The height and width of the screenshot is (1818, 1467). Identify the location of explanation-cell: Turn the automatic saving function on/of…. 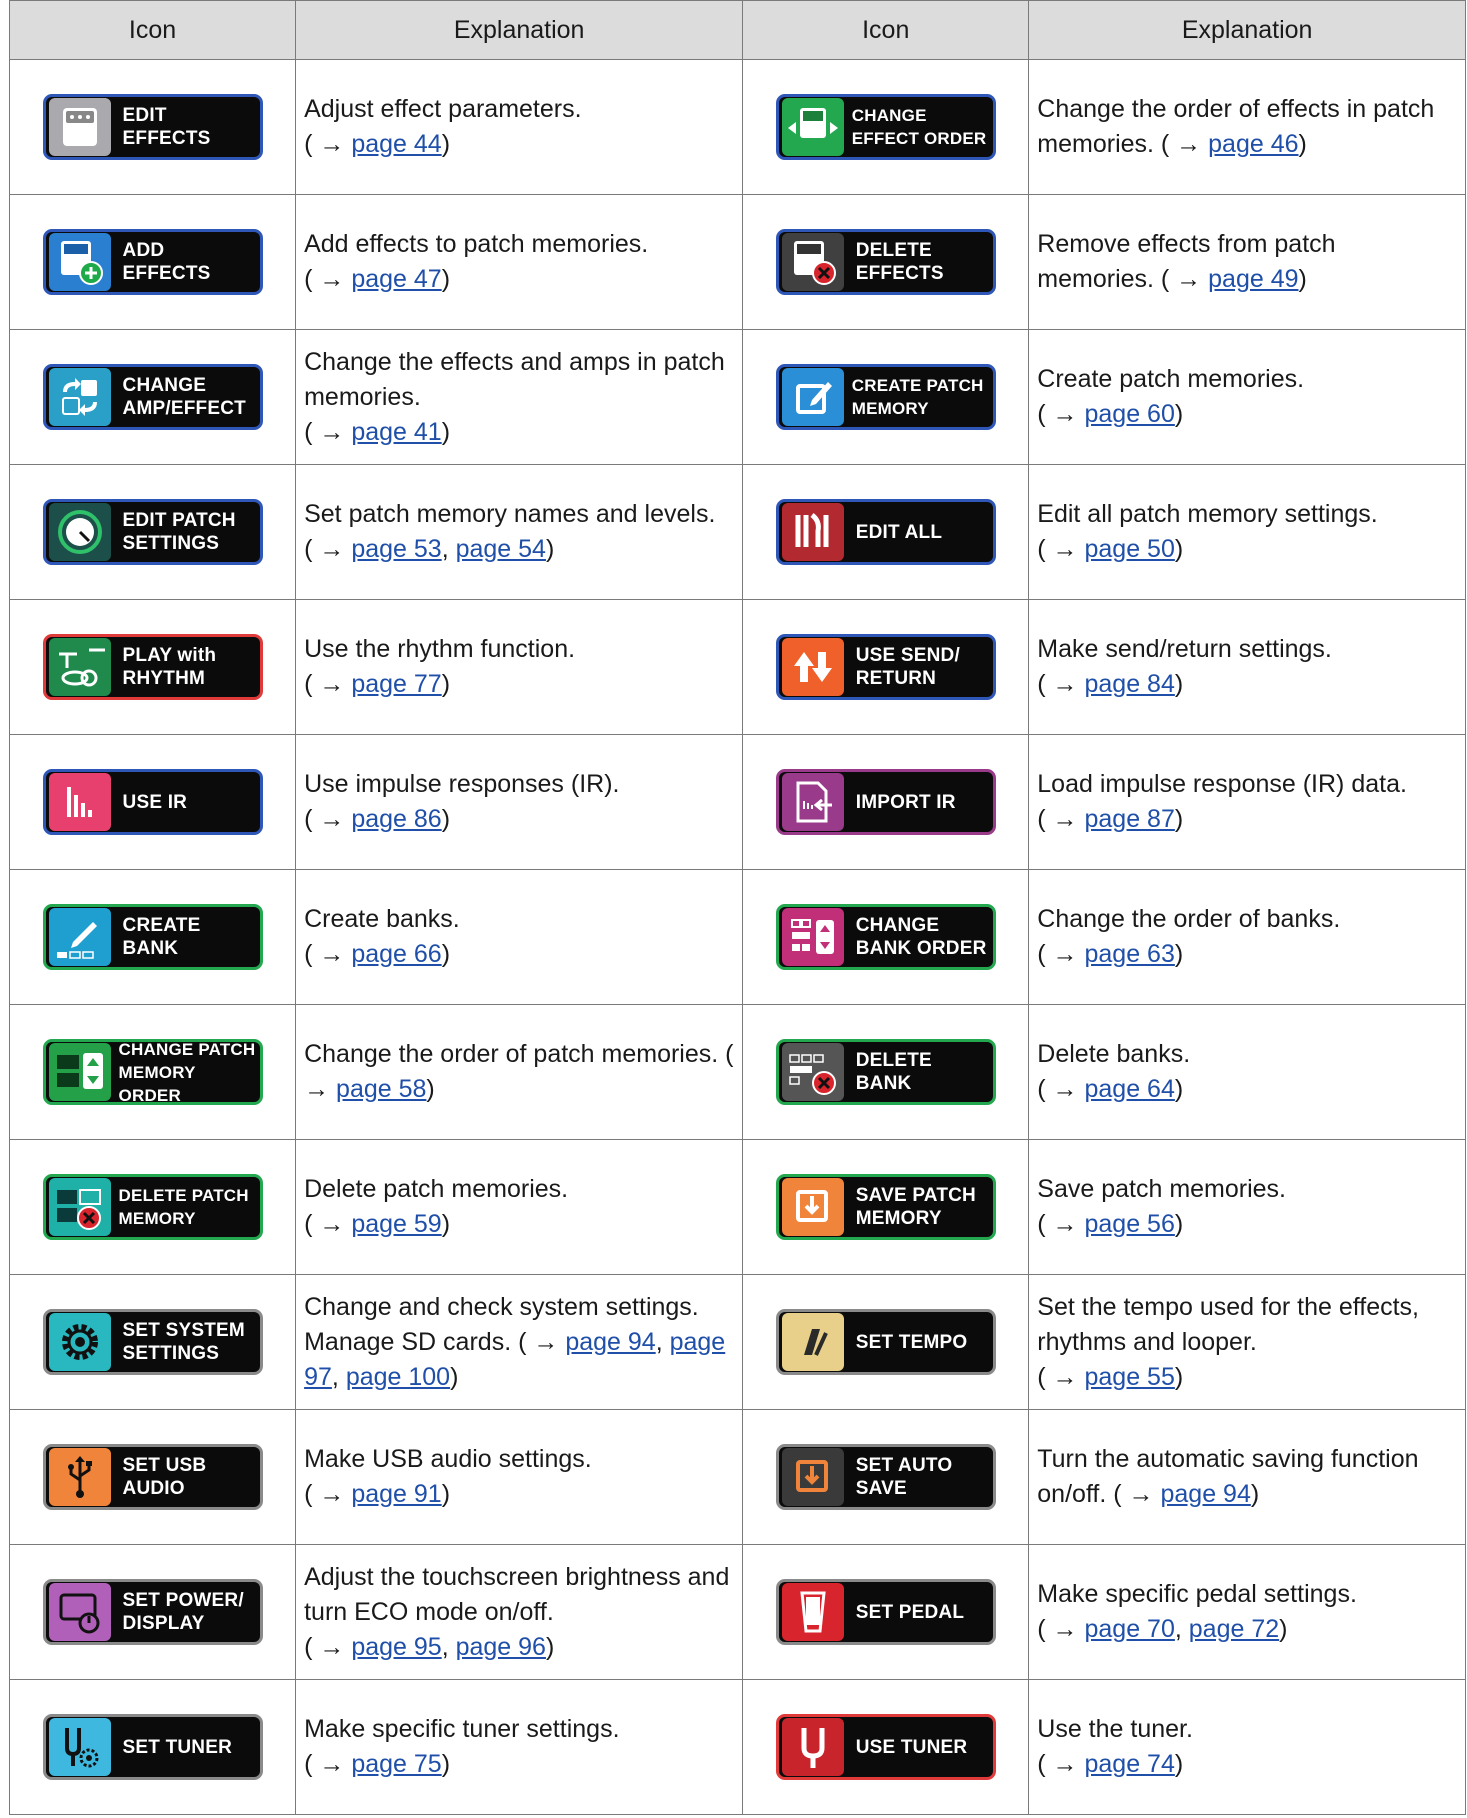
(1247, 1477).